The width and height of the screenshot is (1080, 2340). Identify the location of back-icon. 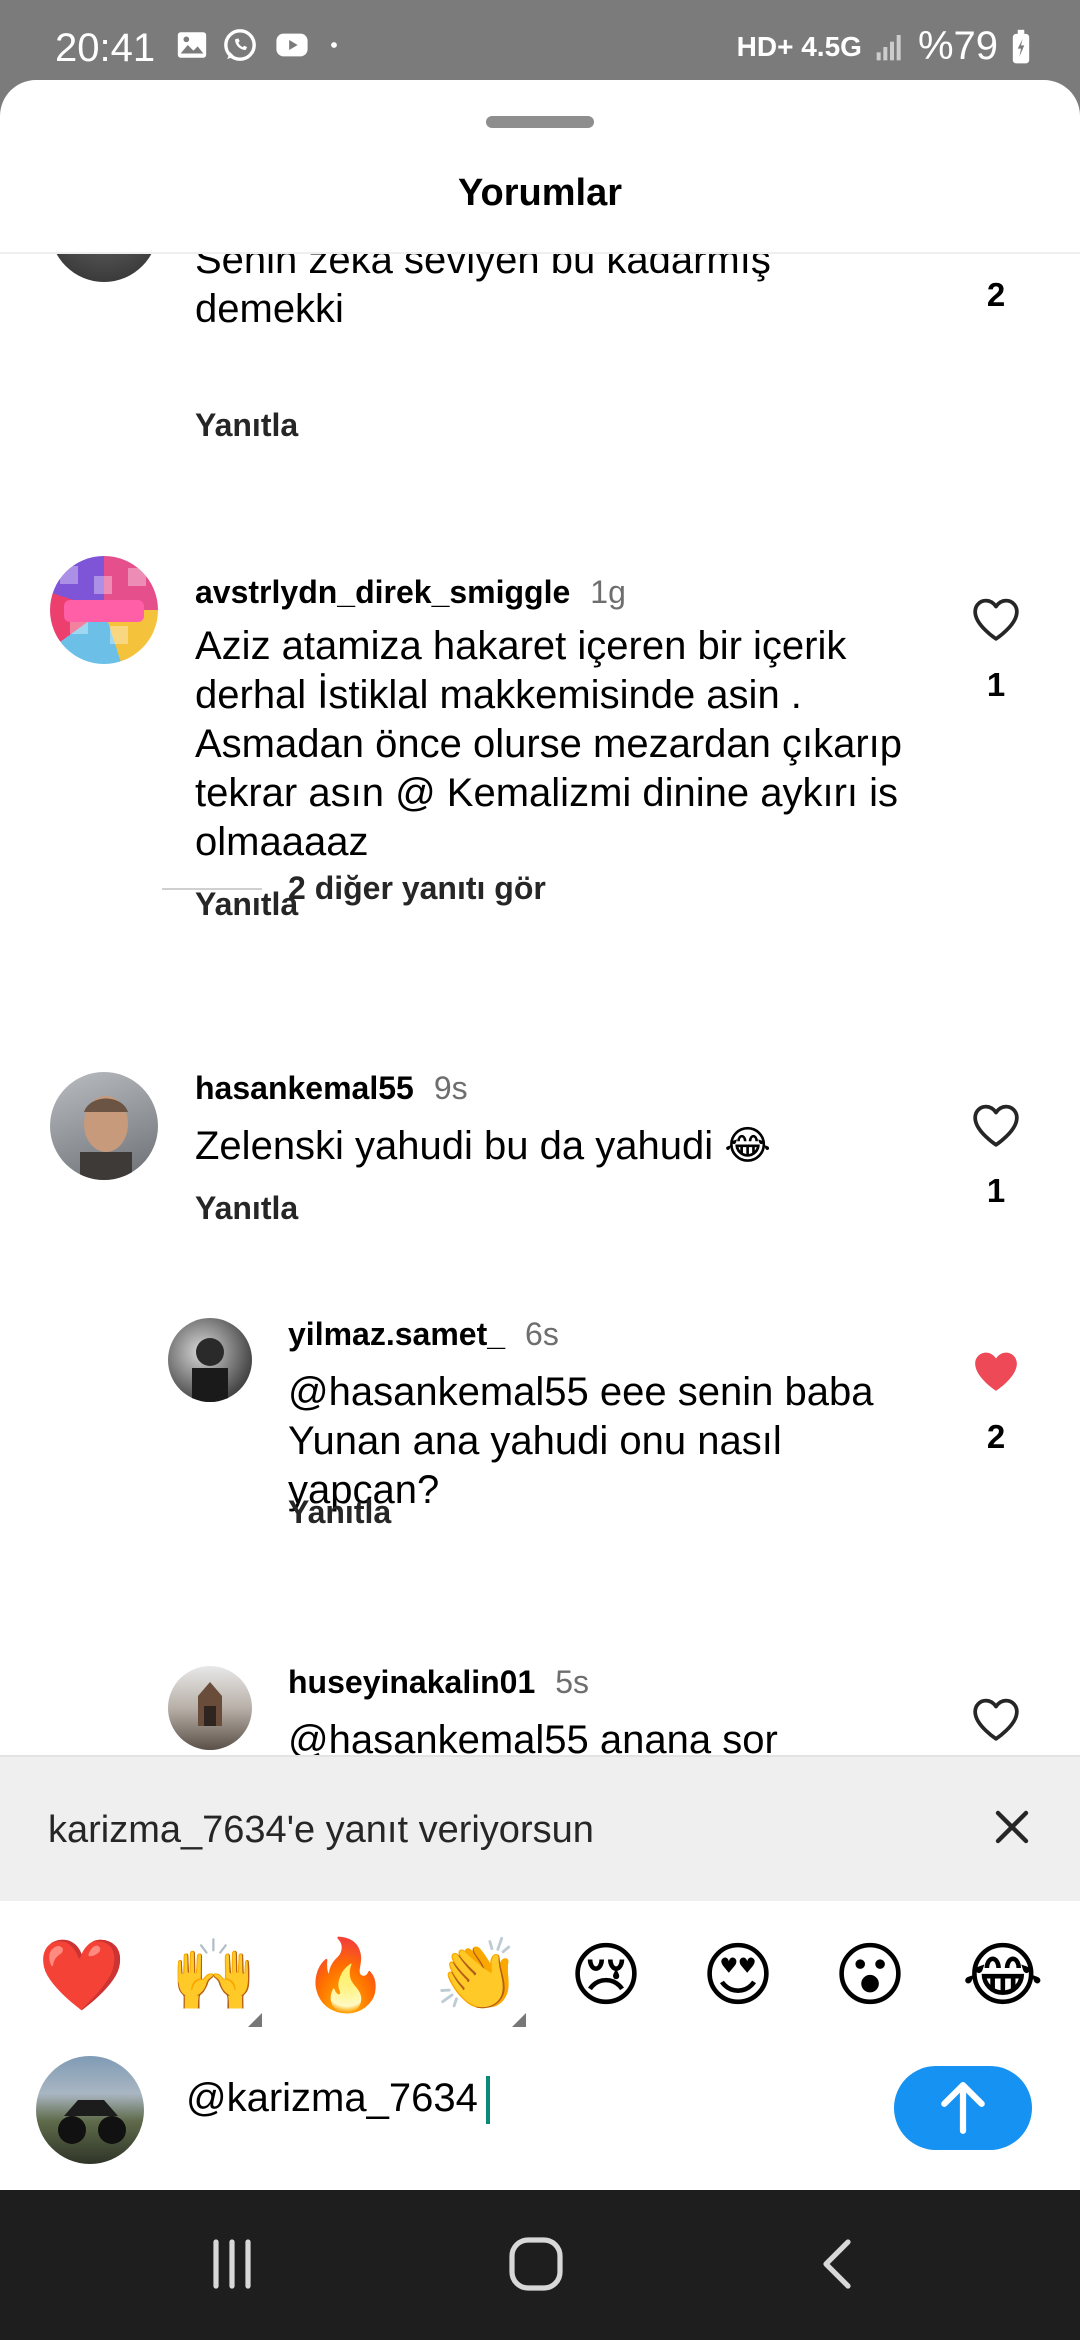
(840, 2264).